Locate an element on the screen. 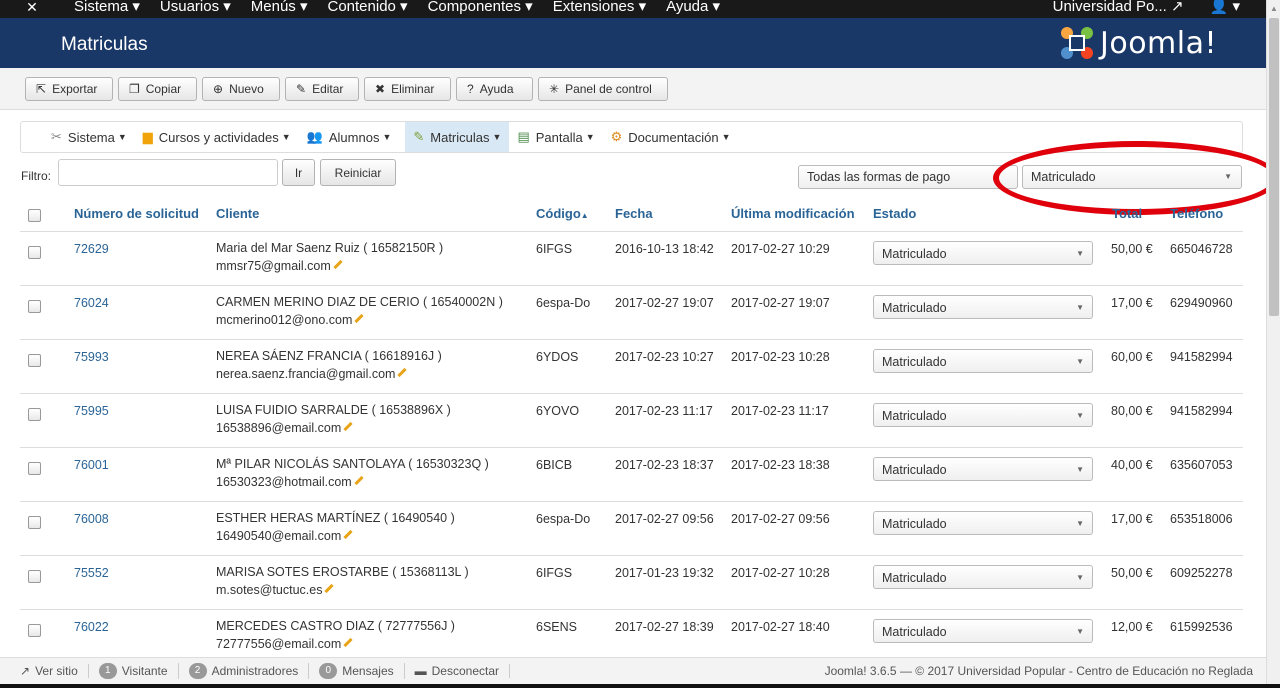  go-button: Ir is located at coordinates (298, 172).